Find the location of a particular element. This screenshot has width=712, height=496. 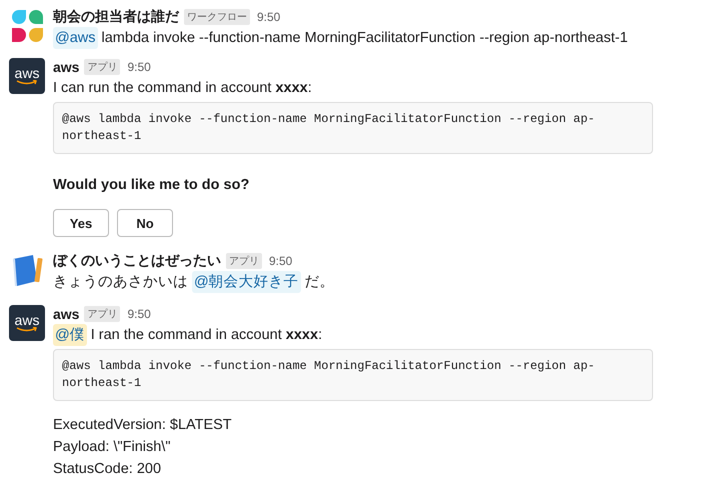

mention-link: @朝会大好き子 is located at coordinates (246, 282).